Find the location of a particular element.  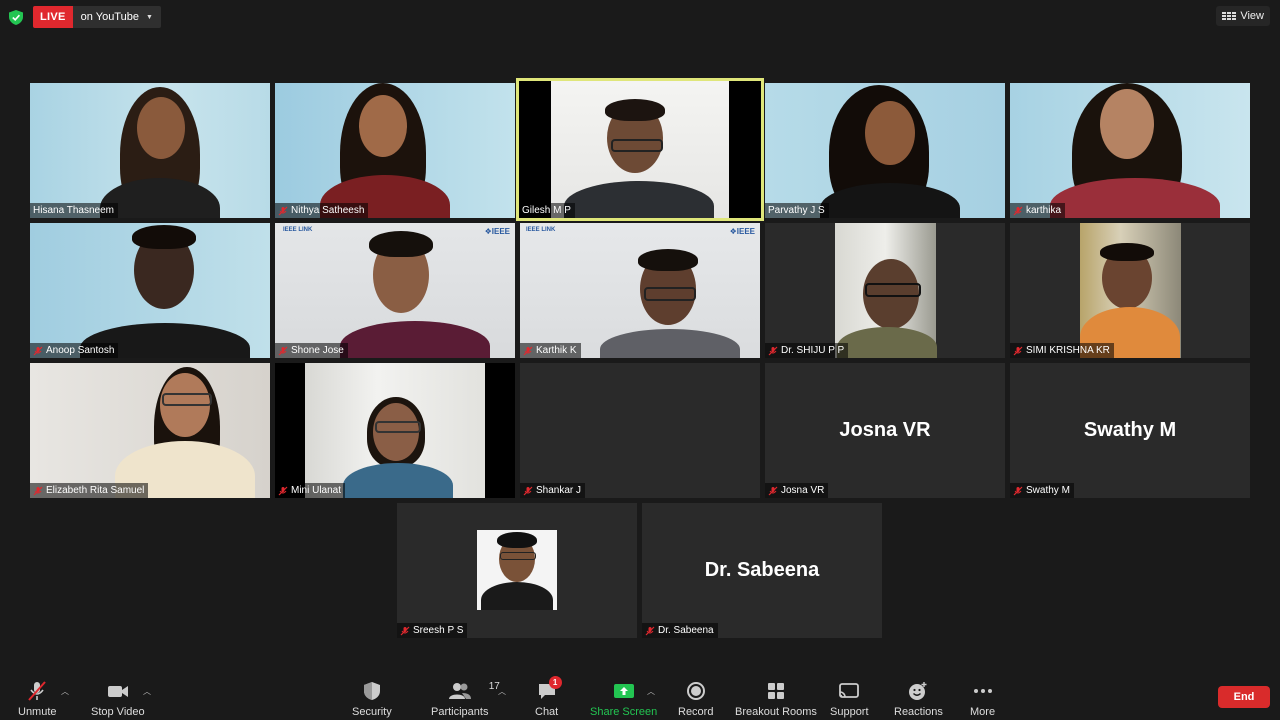

participant-name-tag: Karthik K is located at coordinates (550, 350).